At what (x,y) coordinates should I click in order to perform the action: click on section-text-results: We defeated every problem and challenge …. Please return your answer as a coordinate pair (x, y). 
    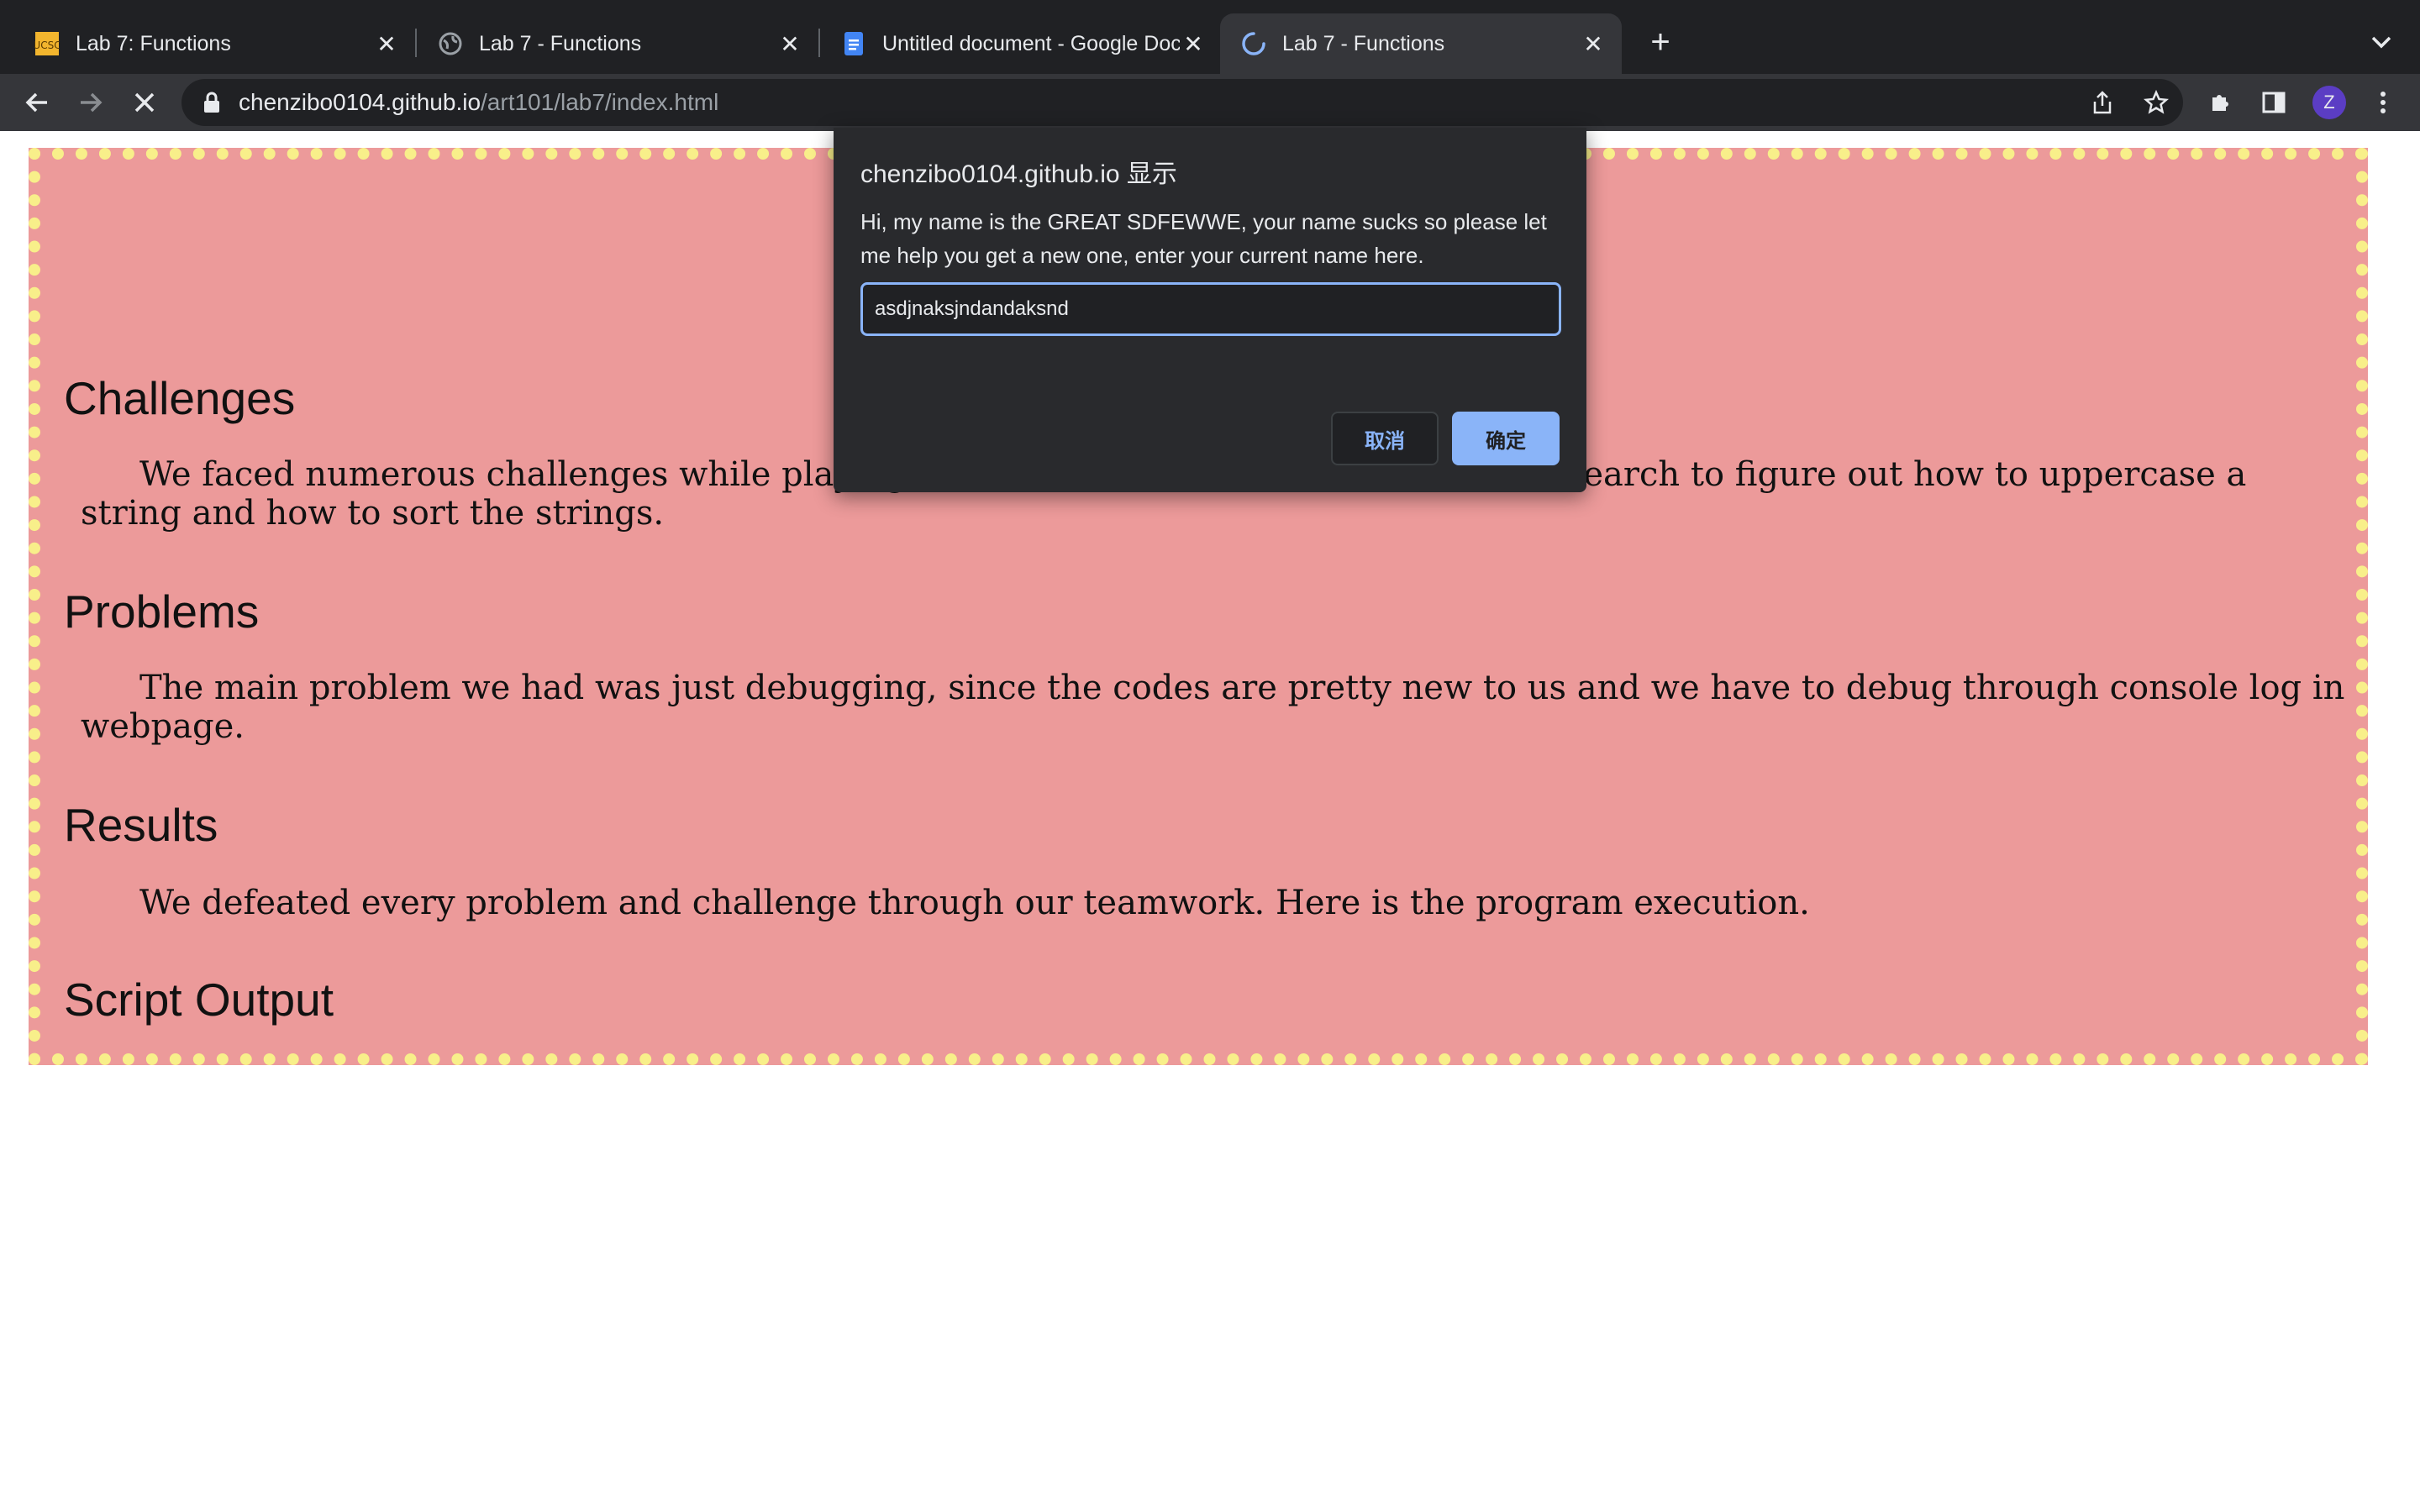
    Looking at the image, I should click on (974, 903).